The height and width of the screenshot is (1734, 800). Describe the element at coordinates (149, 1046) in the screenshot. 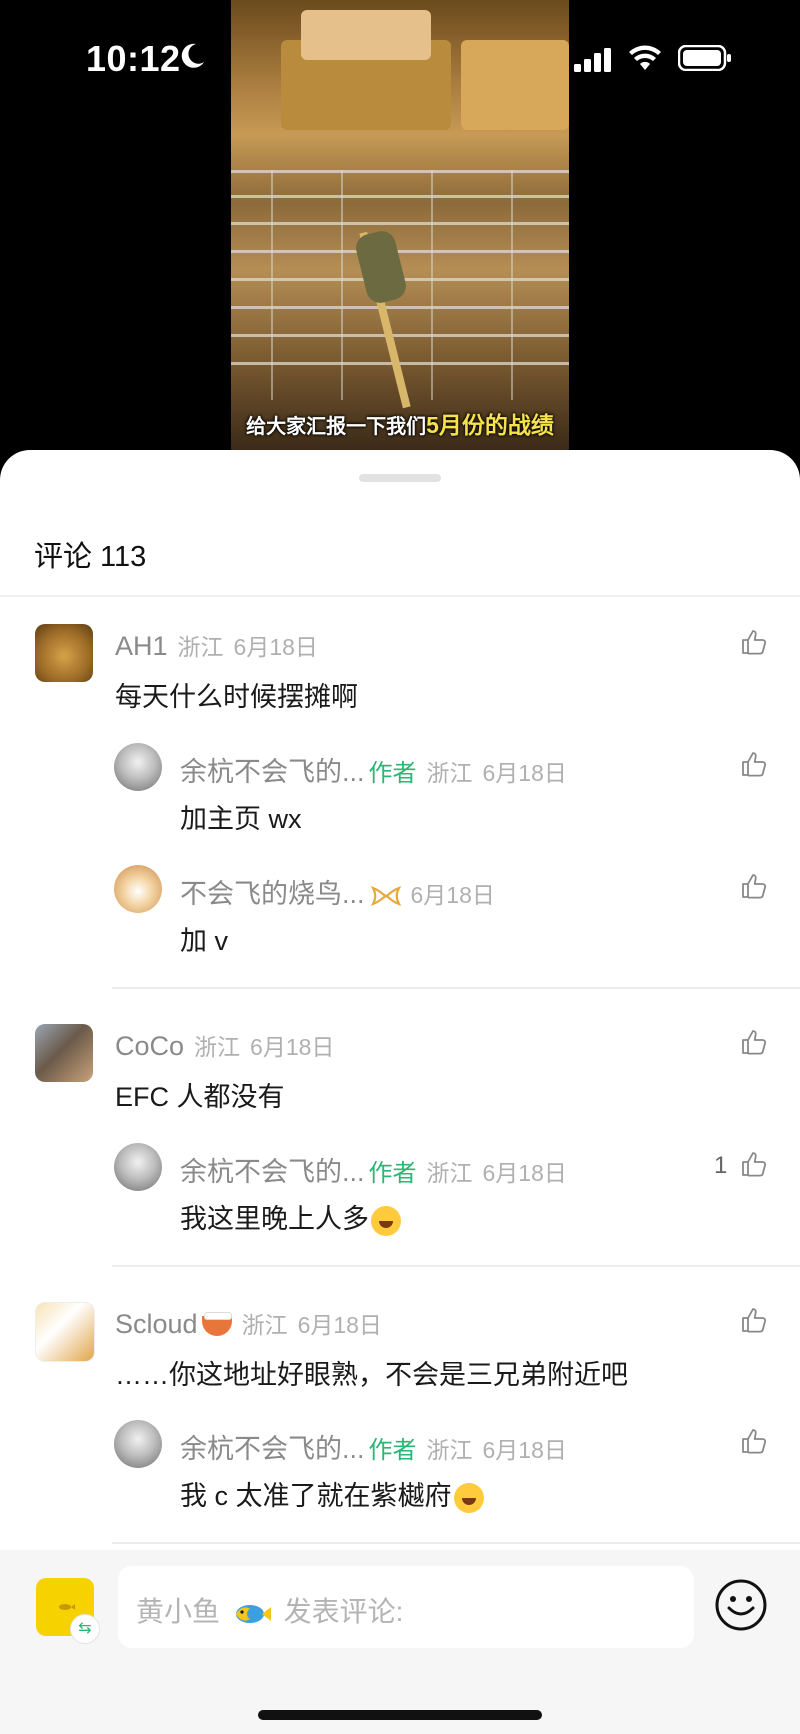

I see `comment-author: CoCo` at that location.